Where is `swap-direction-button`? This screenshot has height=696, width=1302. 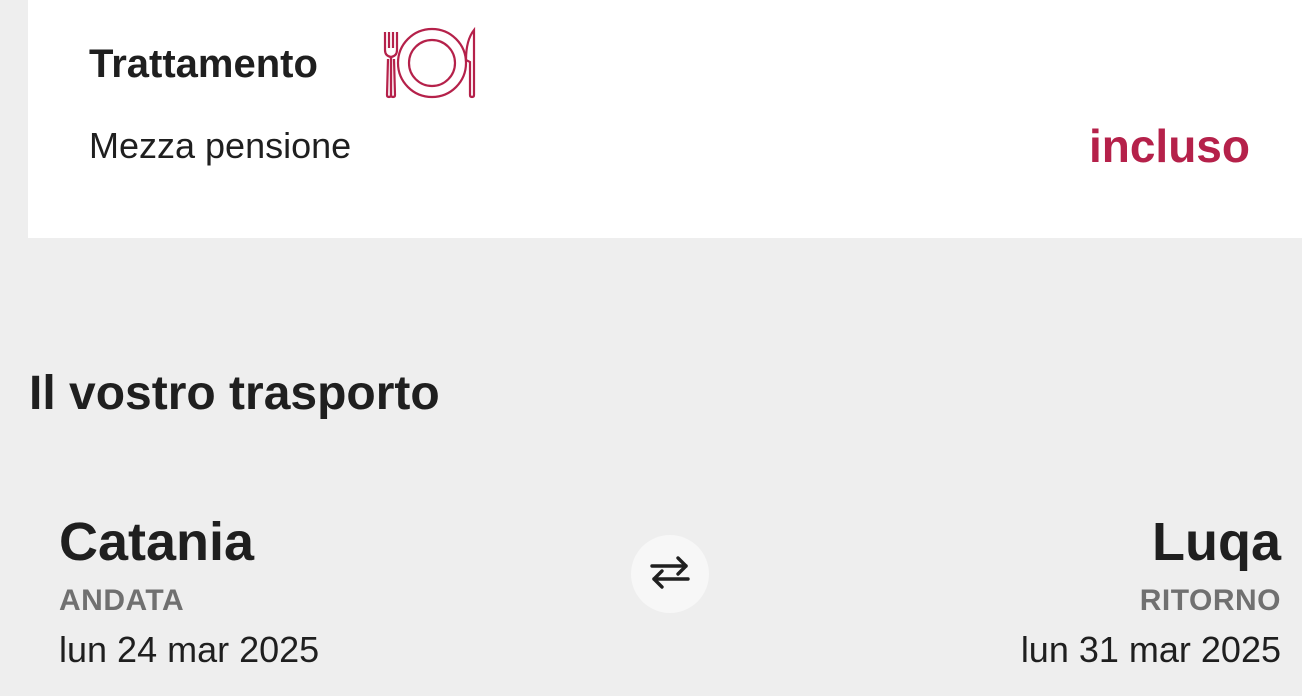
swap-direction-button is located at coordinates (670, 574).